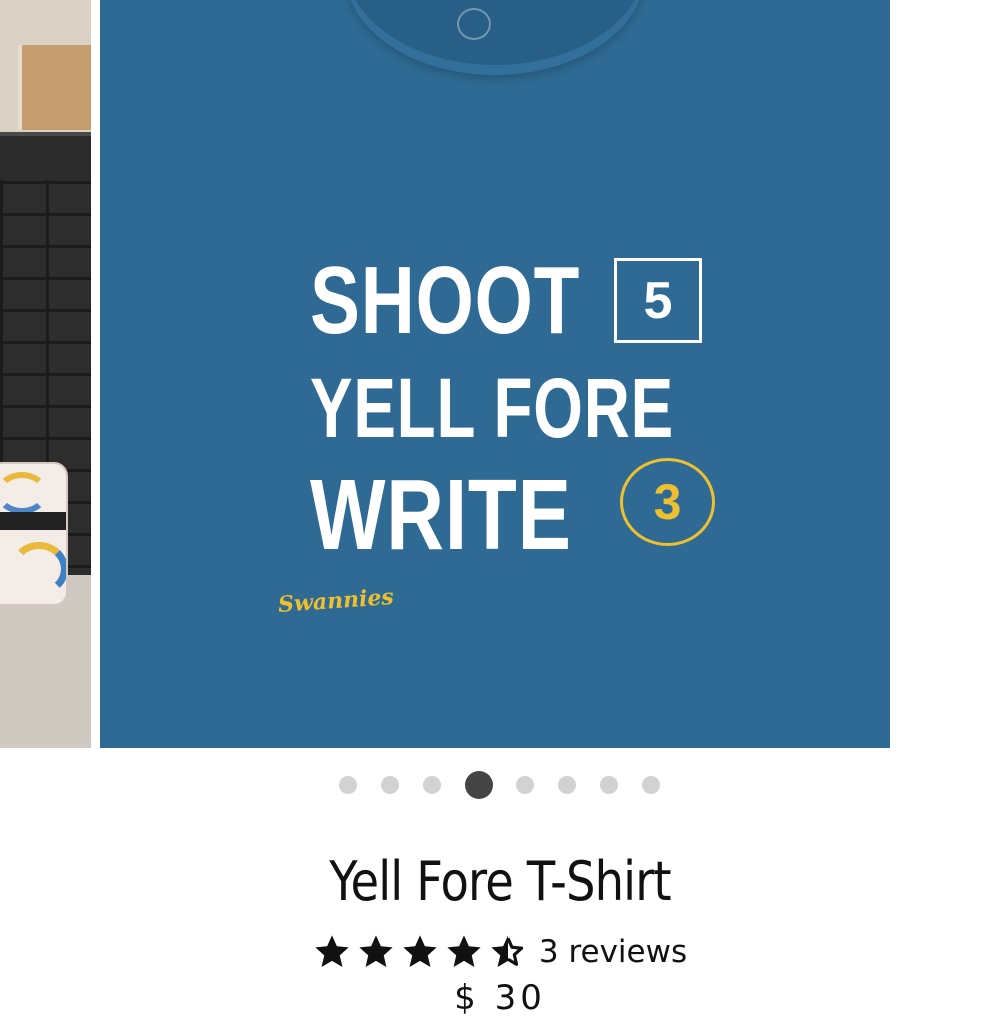  What do you see at coordinates (667, 502) in the screenshot?
I see `shirt-print-circle-score: 3` at bounding box center [667, 502].